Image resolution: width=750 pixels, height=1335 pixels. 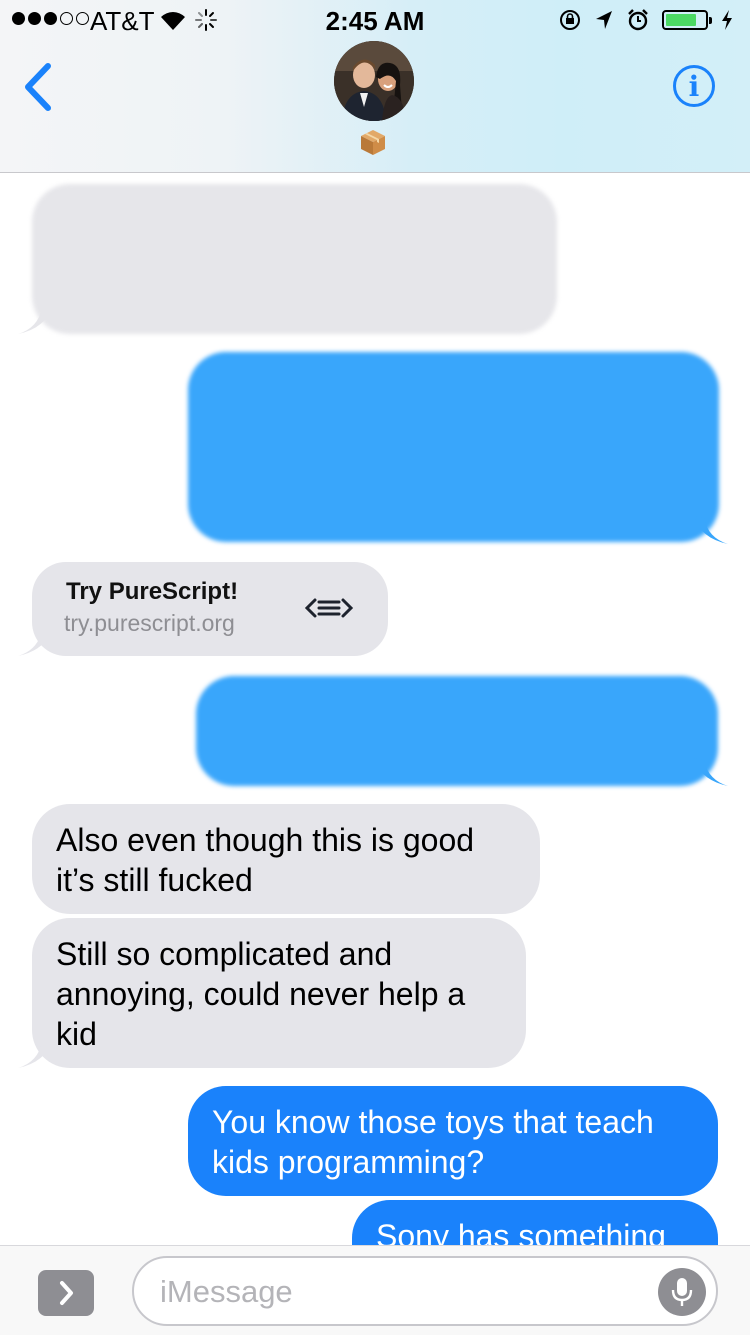 I want to click on back-button, so click(x=38, y=87).